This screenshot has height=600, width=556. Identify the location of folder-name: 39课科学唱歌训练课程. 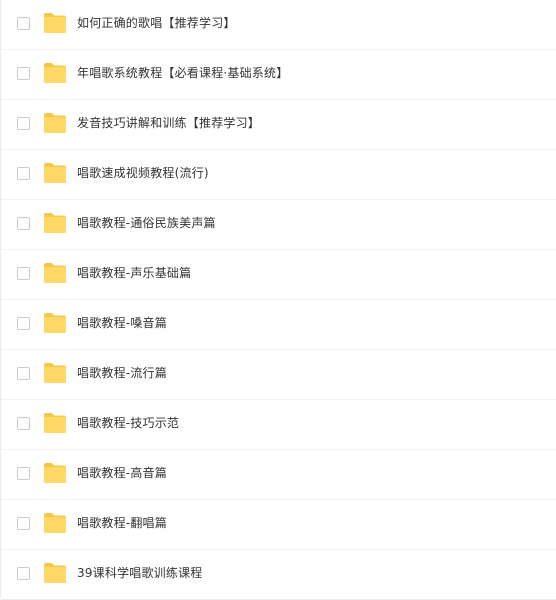
(139, 573).